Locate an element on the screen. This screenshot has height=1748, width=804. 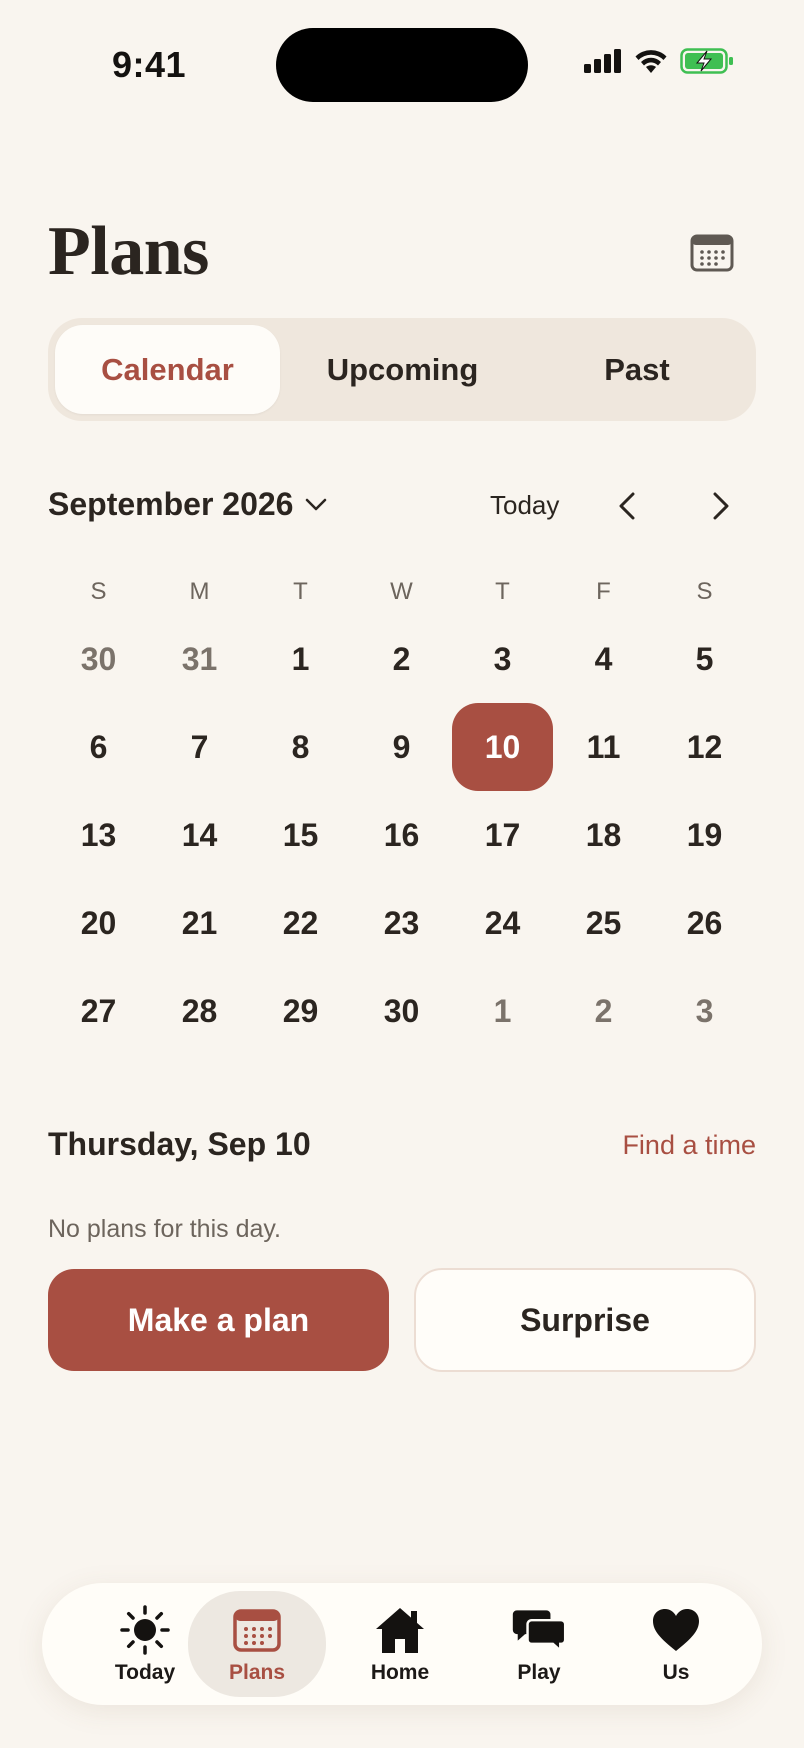
calendar-day-number: 31 is located at coordinates (199, 658).